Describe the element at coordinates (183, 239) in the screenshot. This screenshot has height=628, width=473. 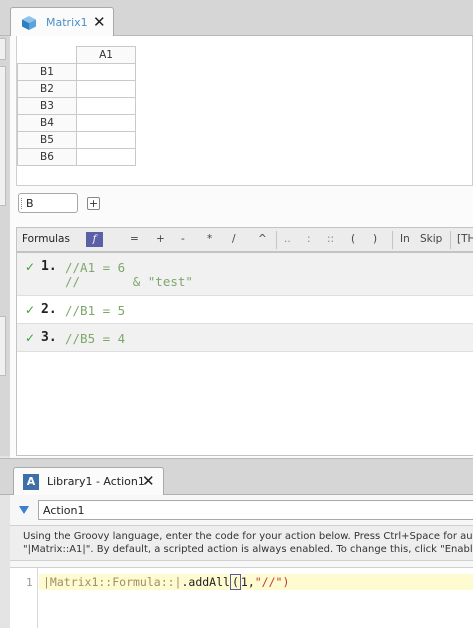
I see `op-minus-button: -` at that location.